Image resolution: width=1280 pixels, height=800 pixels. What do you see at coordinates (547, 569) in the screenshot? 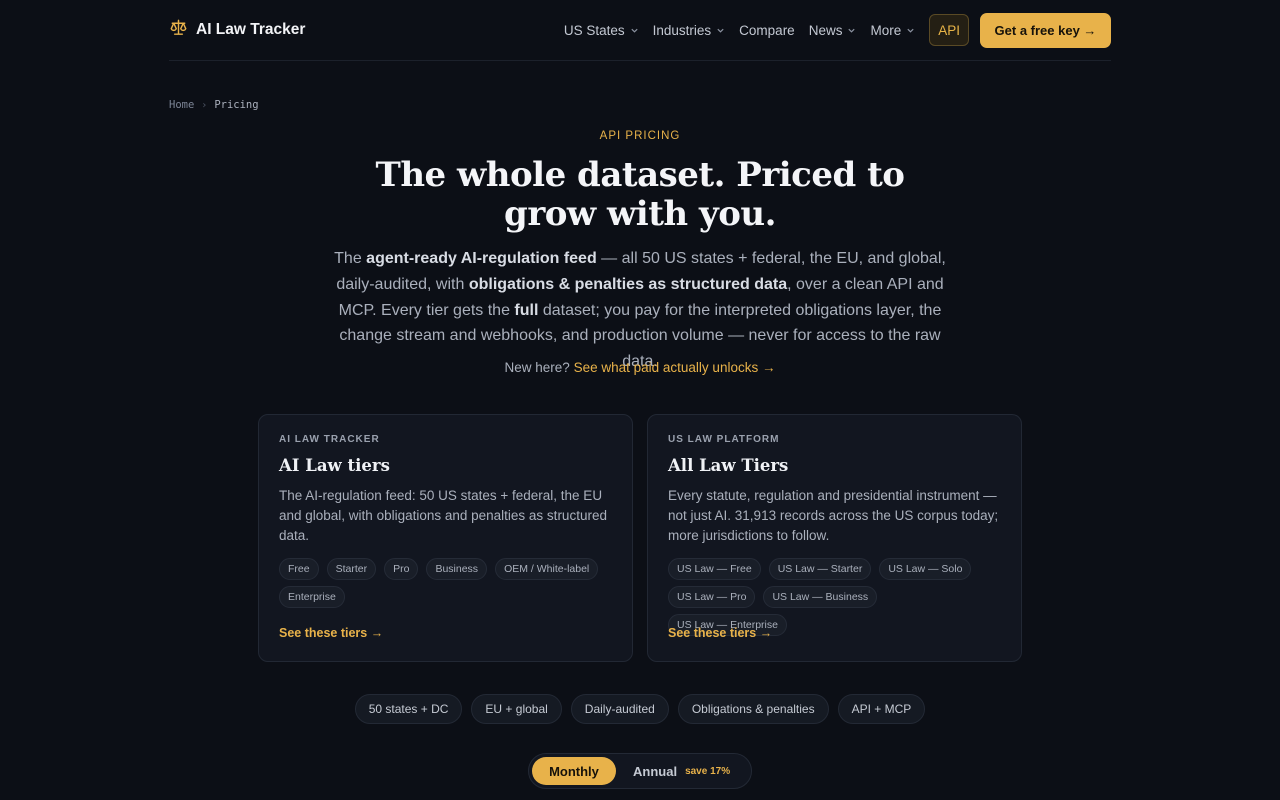
I see `tier-chip: OEM / White-label` at bounding box center [547, 569].